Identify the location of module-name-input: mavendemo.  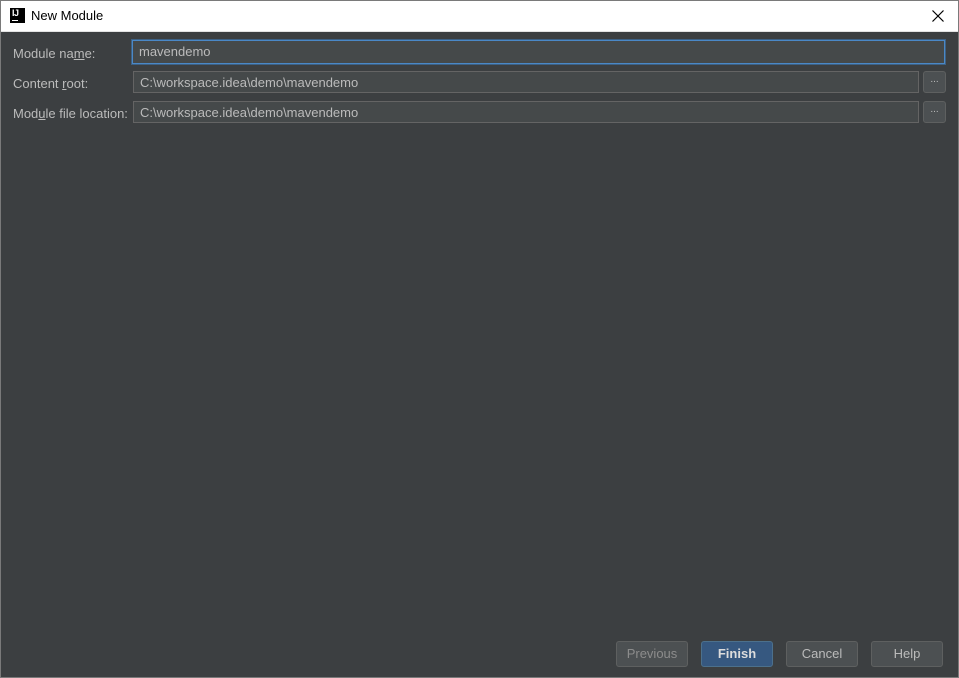
(538, 52).